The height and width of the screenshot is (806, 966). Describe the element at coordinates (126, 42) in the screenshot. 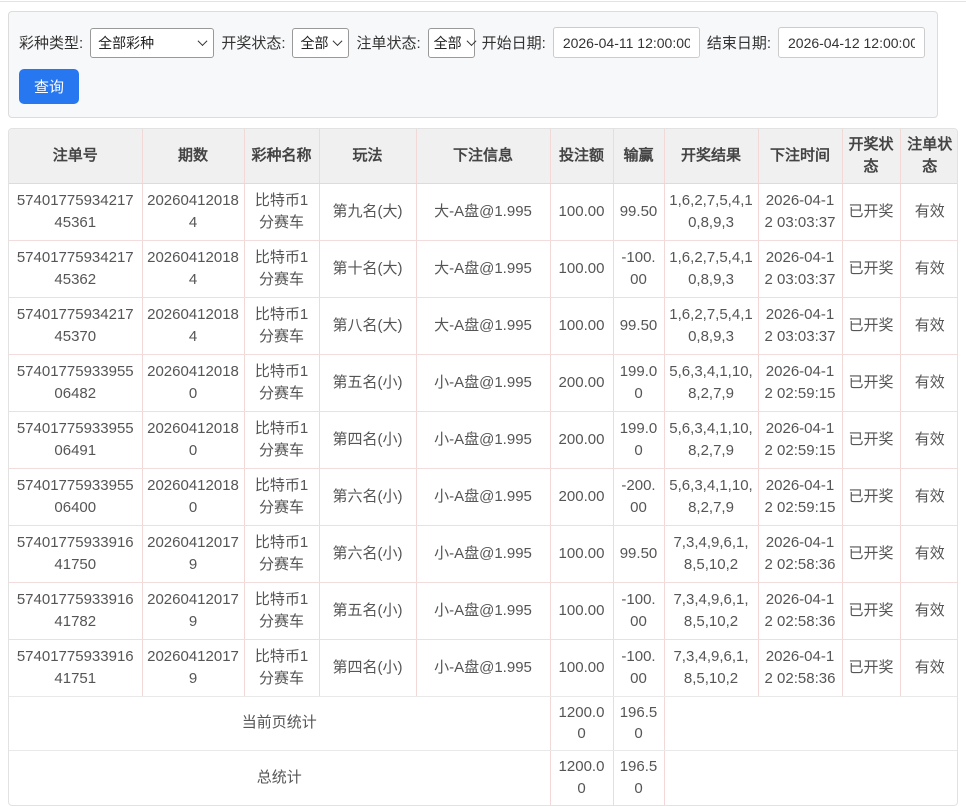

I see `lottery-type-value: 全部彩种` at that location.